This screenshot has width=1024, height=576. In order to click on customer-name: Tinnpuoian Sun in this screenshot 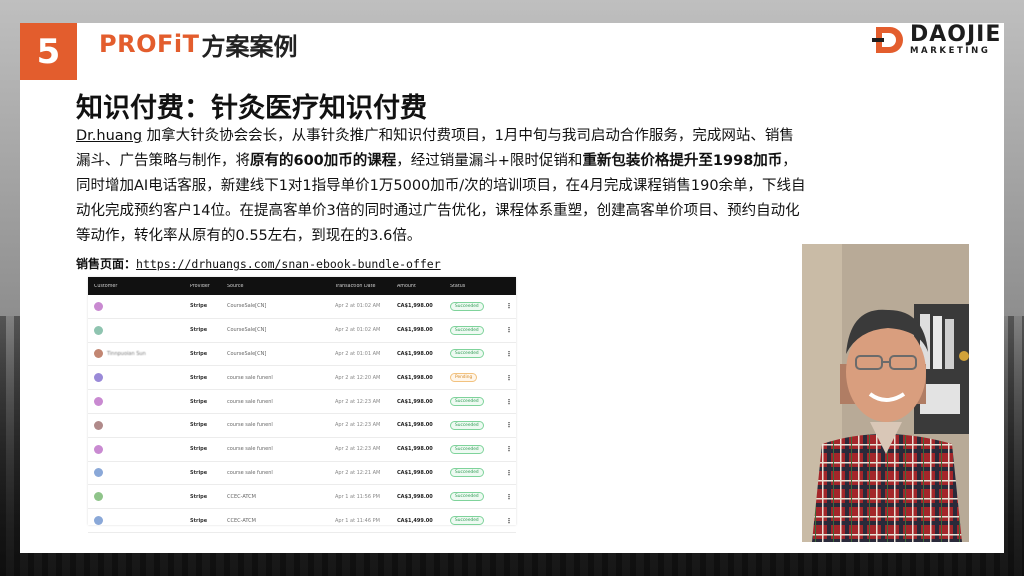, I will do `click(126, 353)`.